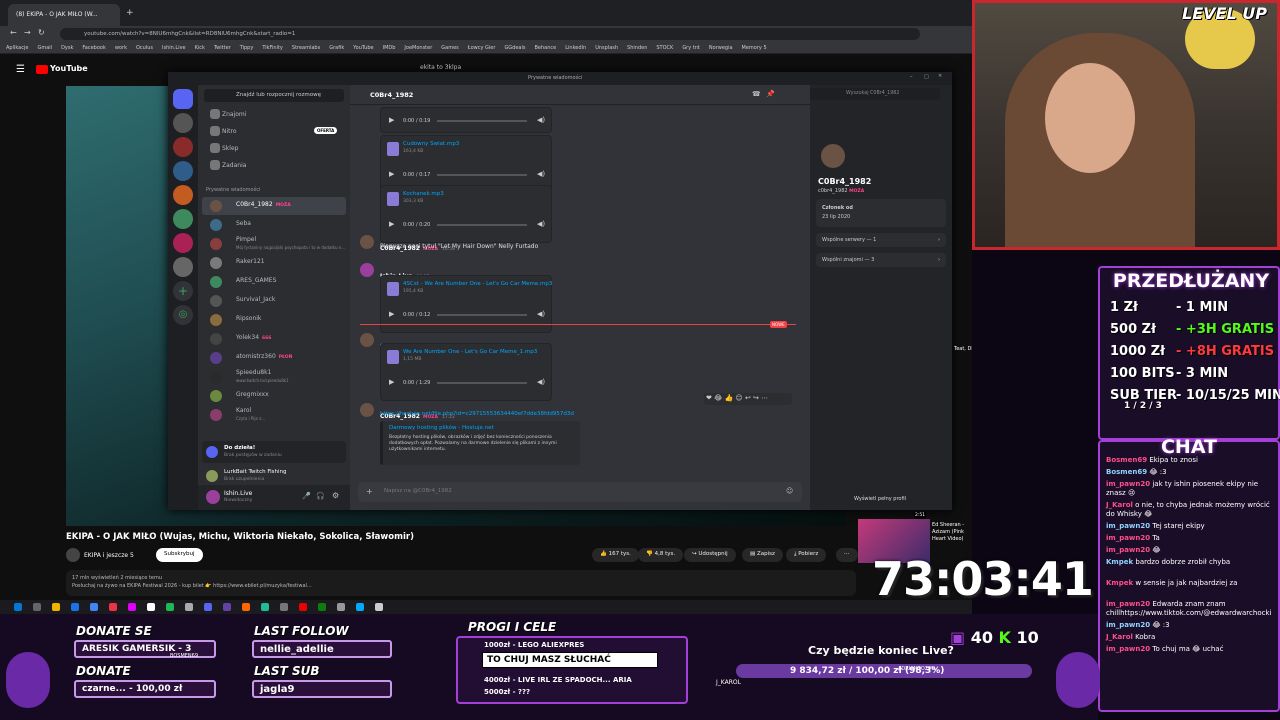  What do you see at coordinates (200, 48) in the screenshot?
I see `bookmark: Kick` at bounding box center [200, 48].